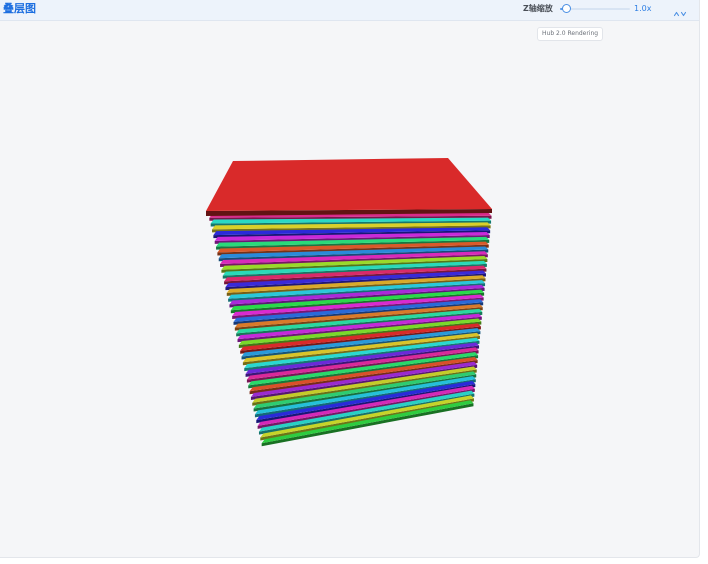  Describe the element at coordinates (349, 10) in the screenshot. I see `panel-header: 叠层图 Z轴缩放 1.0x` at that location.